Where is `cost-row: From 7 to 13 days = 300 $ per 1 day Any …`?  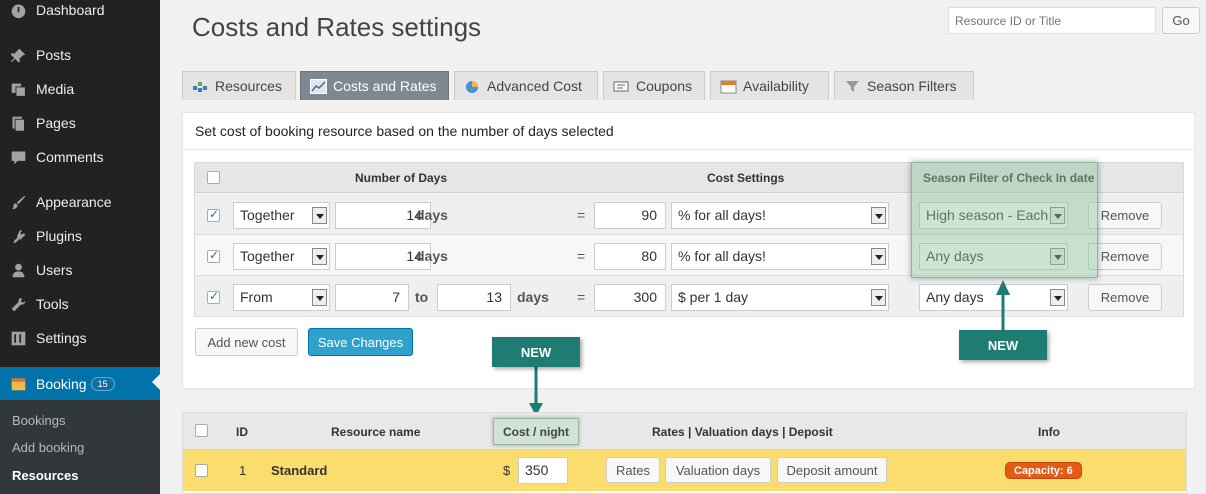
cost-row: From 7 to 13 days = 300 $ per 1 day Any … is located at coordinates (689, 296).